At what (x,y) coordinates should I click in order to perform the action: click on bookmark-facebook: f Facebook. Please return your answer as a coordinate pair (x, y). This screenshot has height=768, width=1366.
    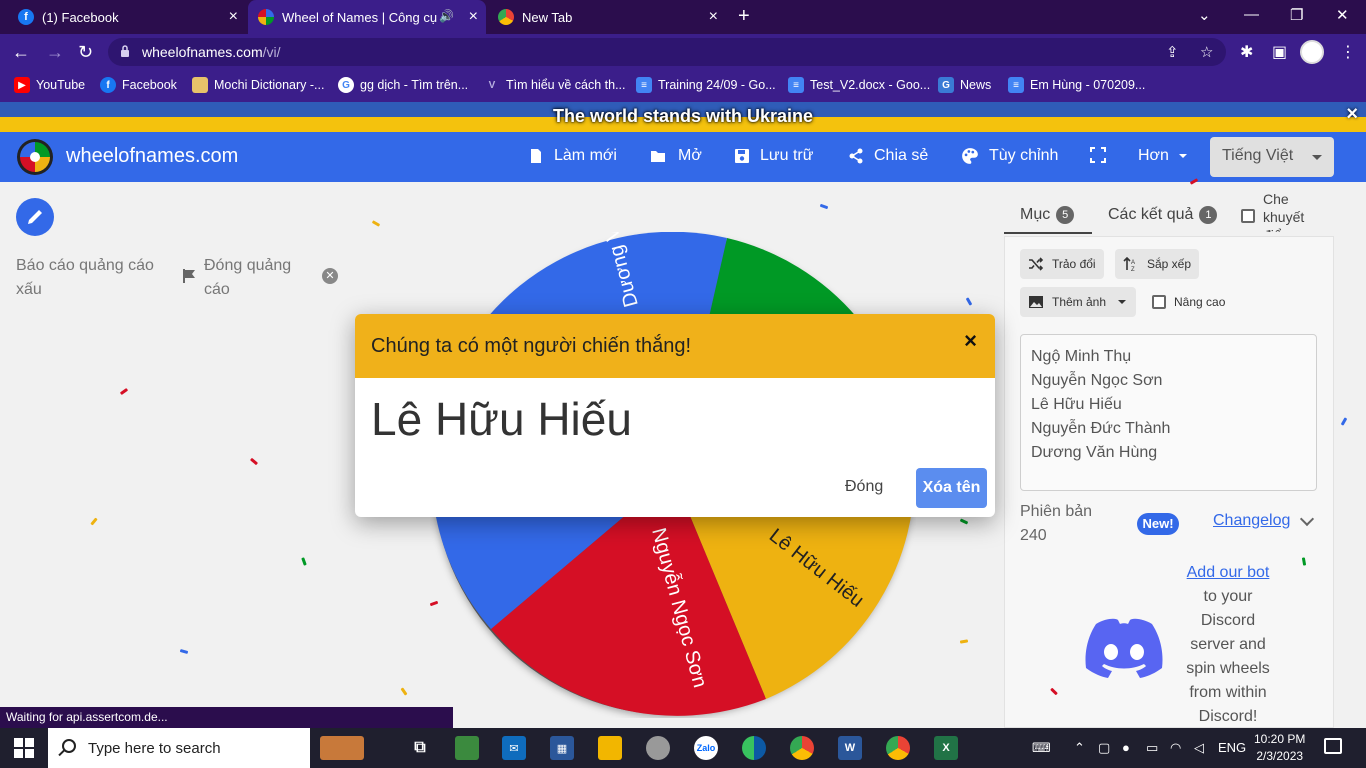
    Looking at the image, I should click on (138, 85).